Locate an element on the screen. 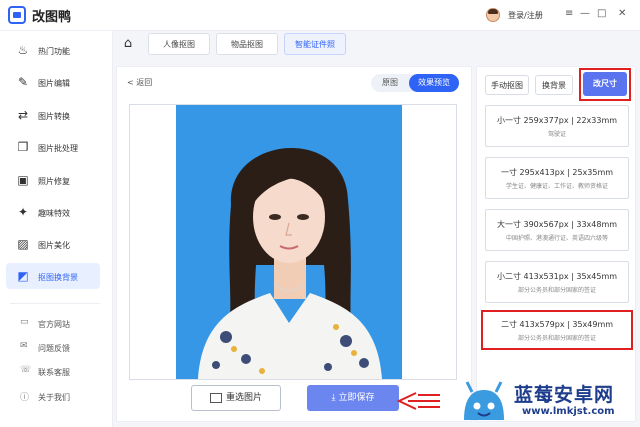  repair-icon: ▣ is located at coordinates (23, 180).